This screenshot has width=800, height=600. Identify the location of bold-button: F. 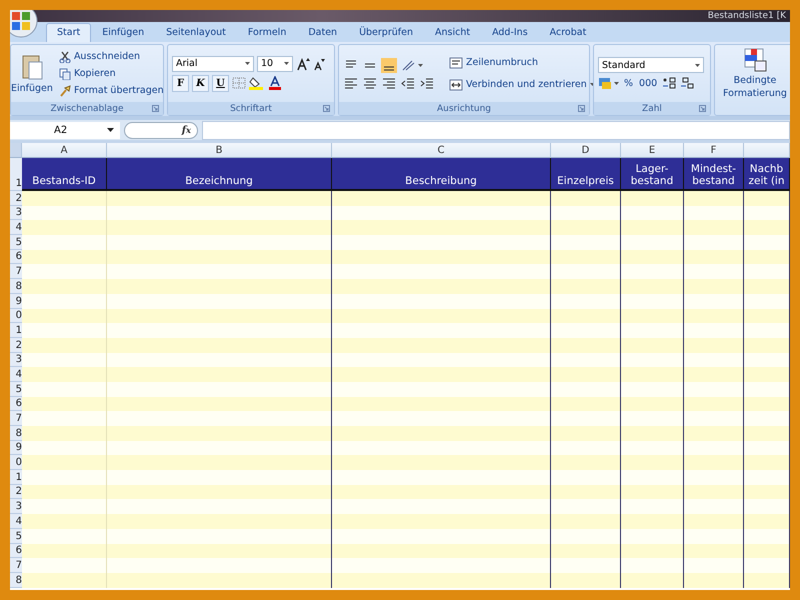
(180, 83).